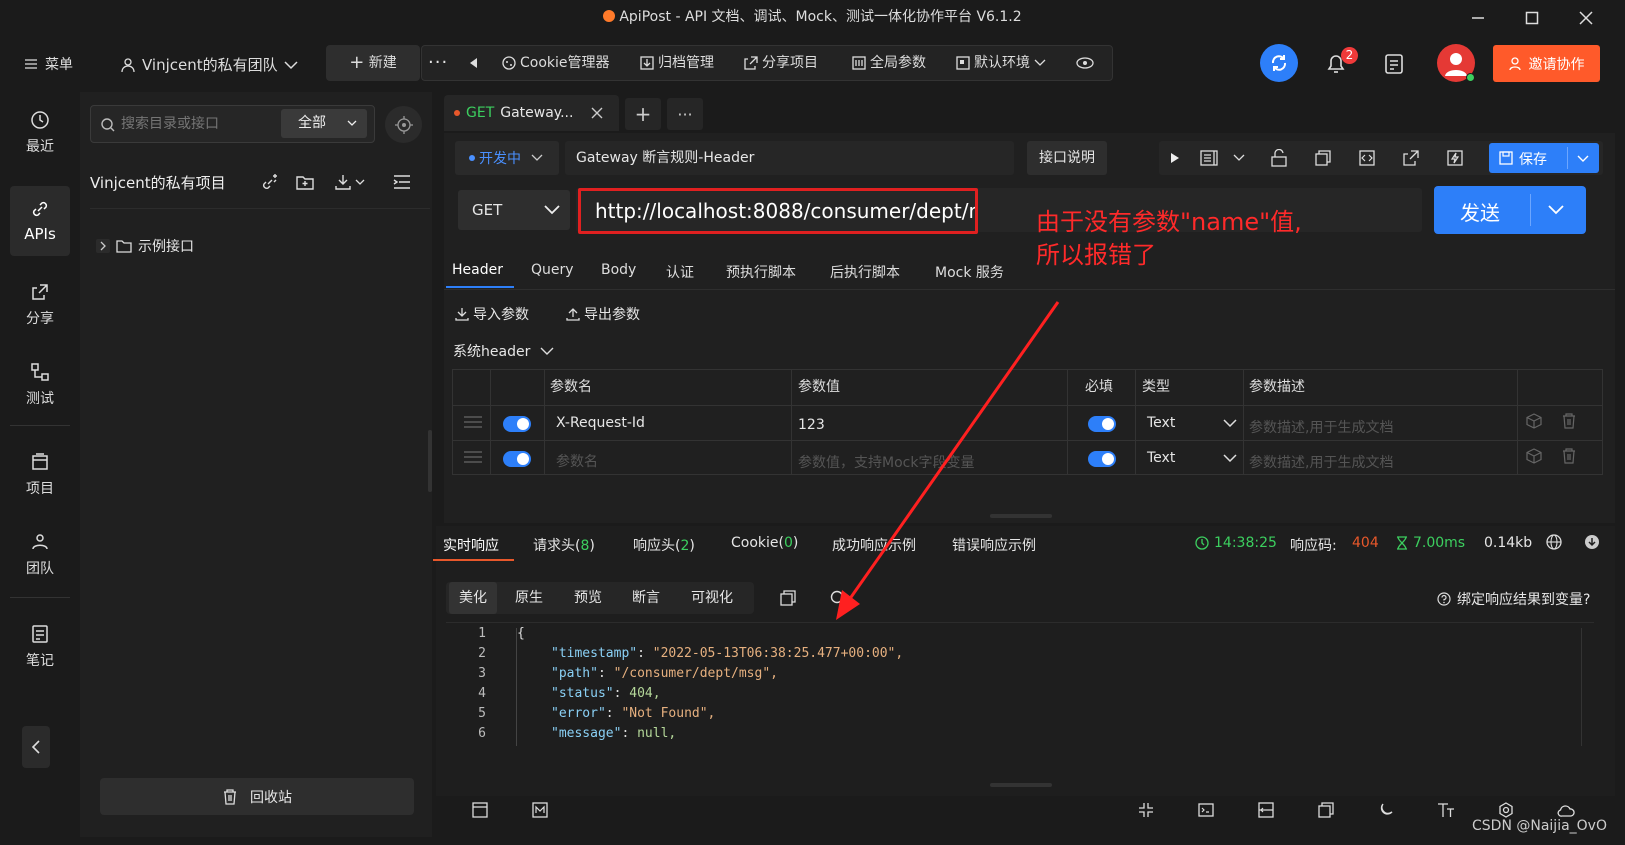 This screenshot has width=1625, height=845. I want to click on close-button, so click(1586, 18).